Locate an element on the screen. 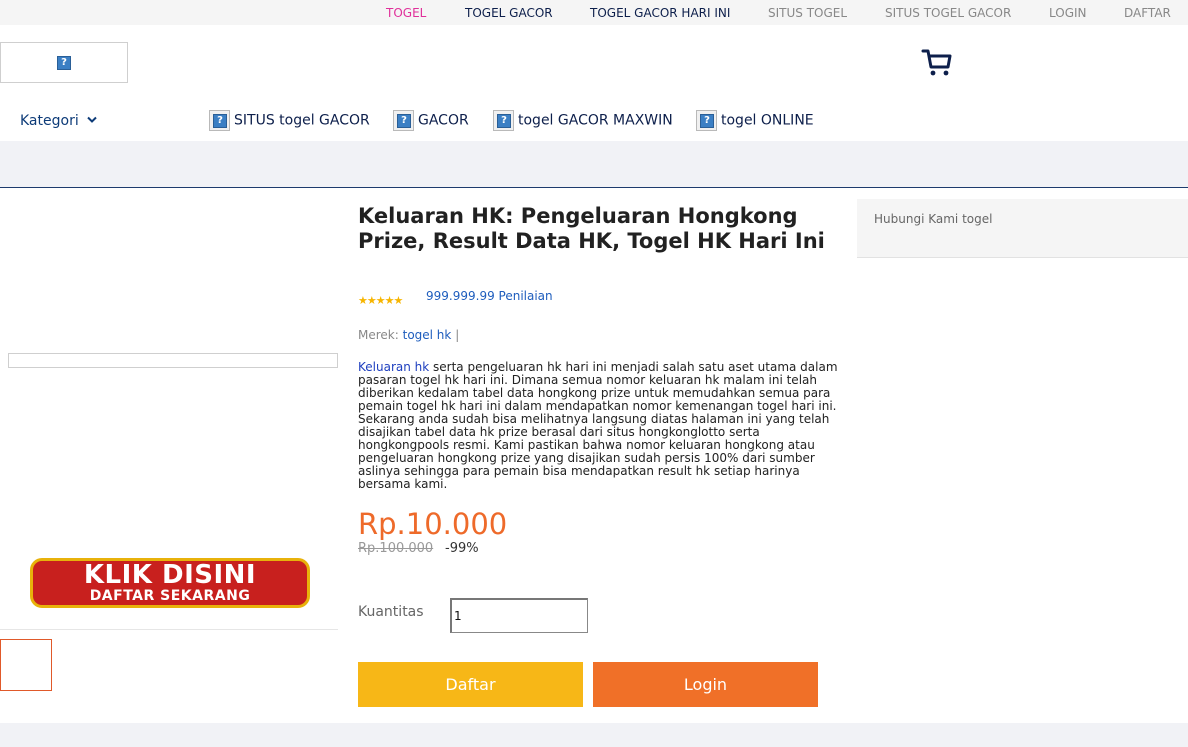  top-link-togel-gacor-hari-ini: TOGEL GACOR HARI INI is located at coordinates (660, 13).